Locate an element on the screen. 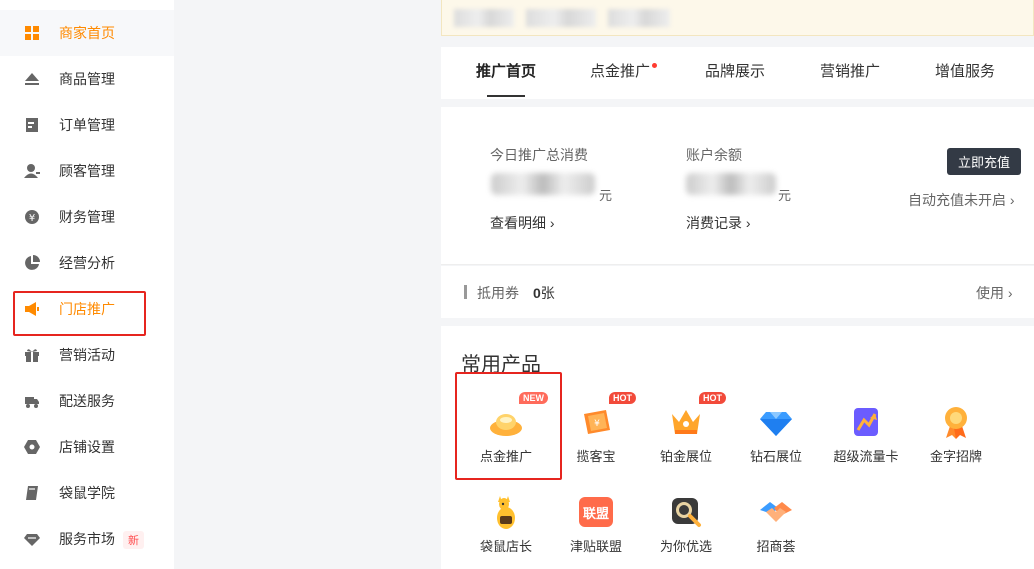 Image resolution: width=1034 pixels, height=569 pixels. sidebar-item-label: 商品管理 is located at coordinates (87, 79).